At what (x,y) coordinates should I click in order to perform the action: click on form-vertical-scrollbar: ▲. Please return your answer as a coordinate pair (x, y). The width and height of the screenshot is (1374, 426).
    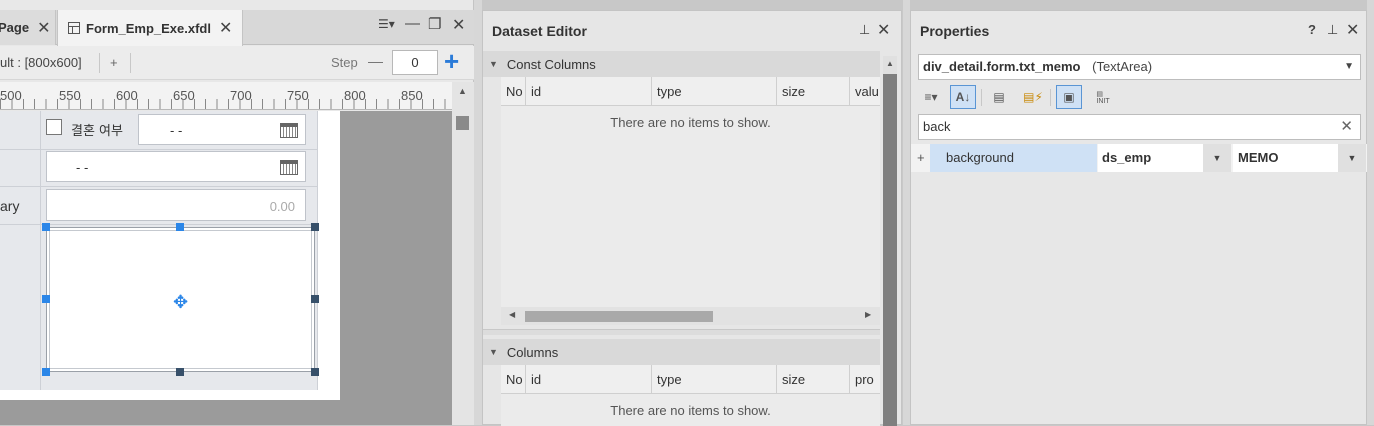
    Looking at the image, I should click on (463, 253).